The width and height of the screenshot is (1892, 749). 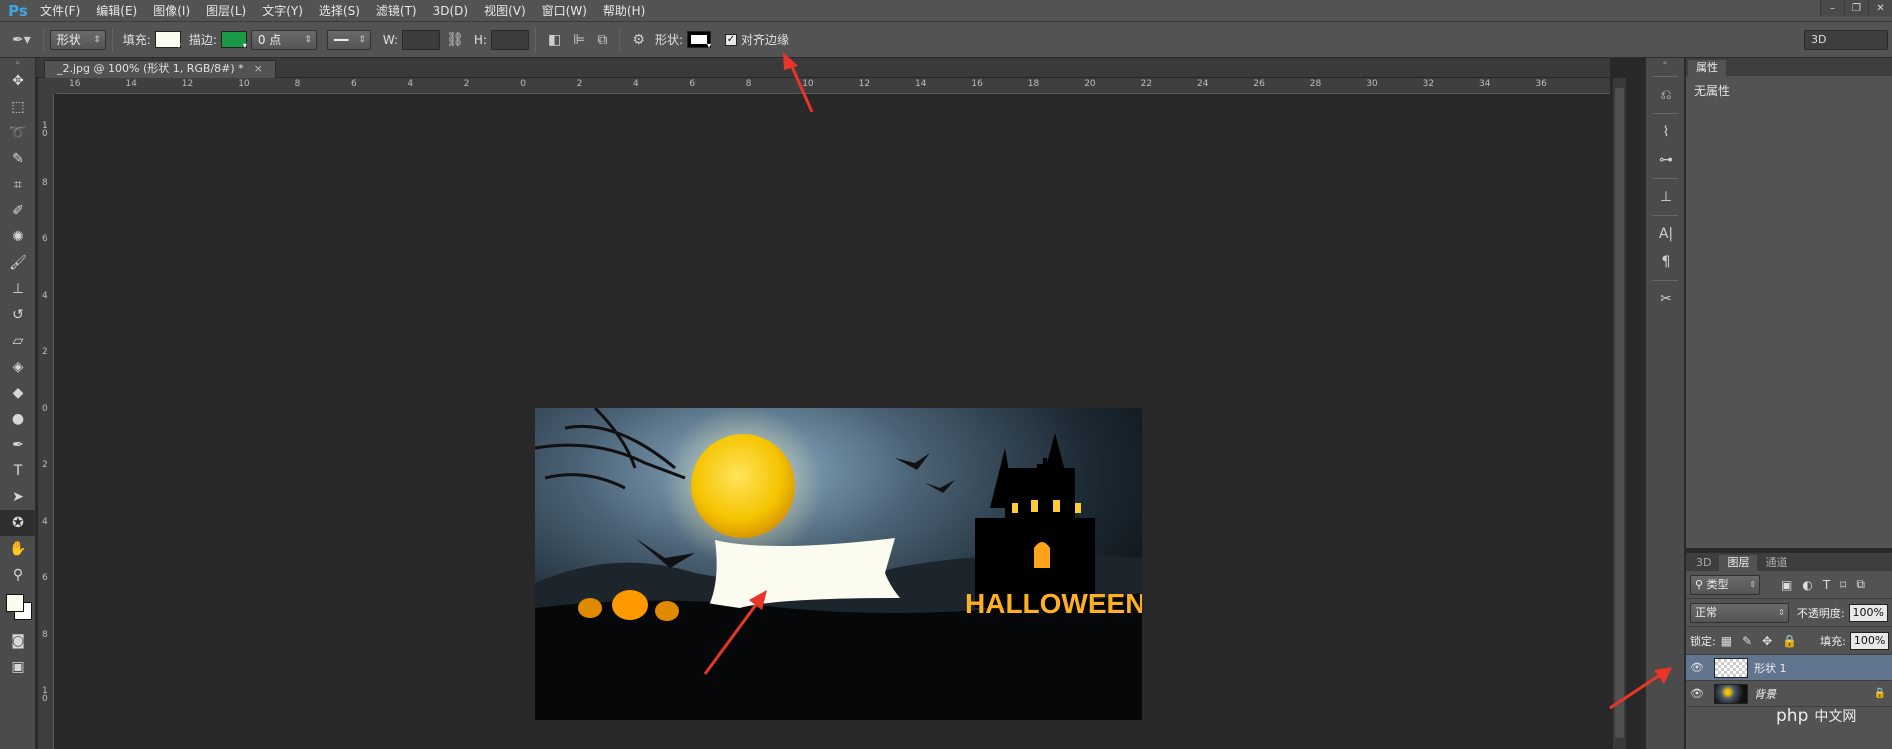 What do you see at coordinates (348, 39) in the screenshot?
I see `stroke-type-select: ━━` at bounding box center [348, 39].